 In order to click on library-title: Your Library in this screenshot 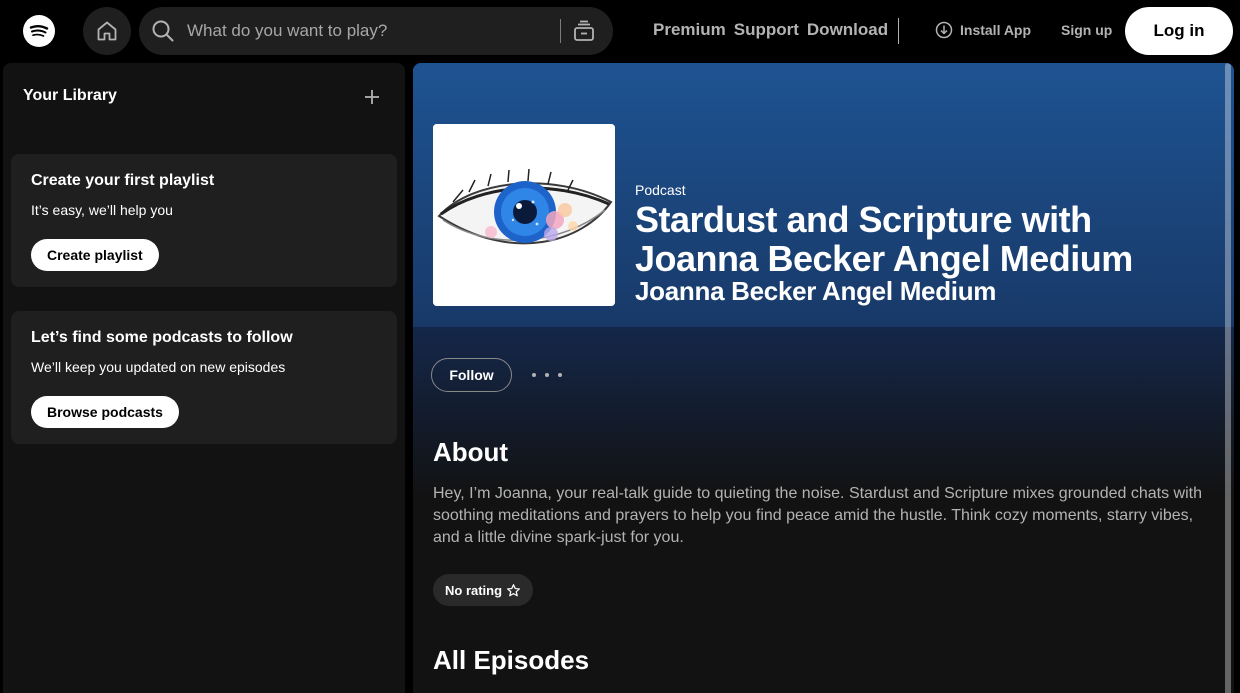, I will do `click(70, 96)`.